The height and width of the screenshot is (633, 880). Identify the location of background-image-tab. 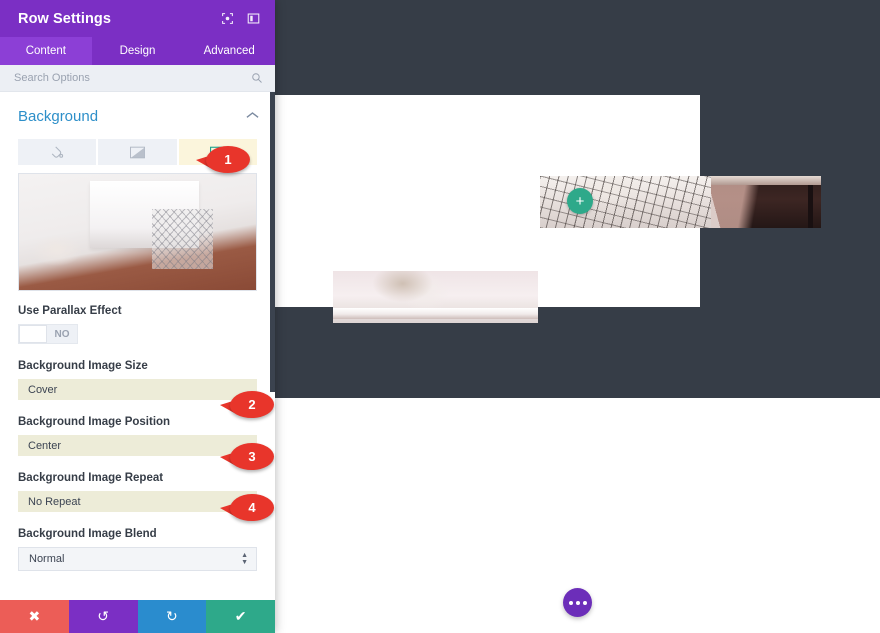
(217, 152).